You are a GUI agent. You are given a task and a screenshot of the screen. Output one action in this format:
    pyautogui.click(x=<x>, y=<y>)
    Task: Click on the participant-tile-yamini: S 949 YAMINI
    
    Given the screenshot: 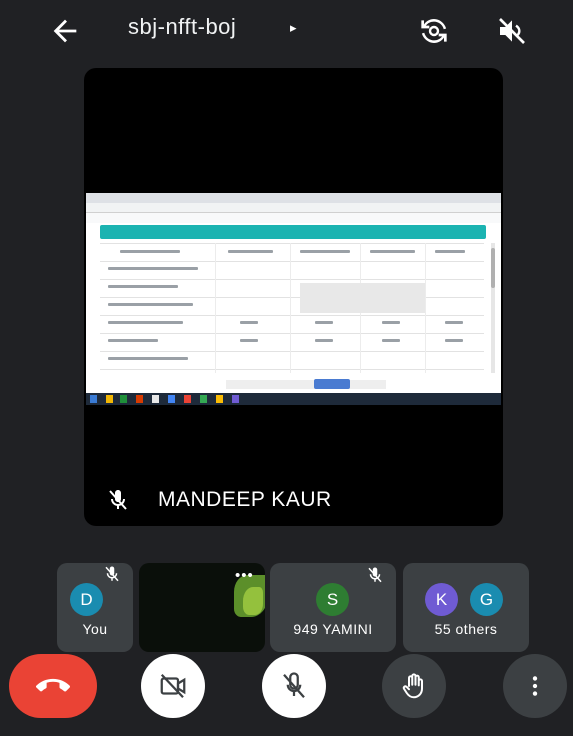 What is the action you would take?
    pyautogui.click(x=333, y=607)
    